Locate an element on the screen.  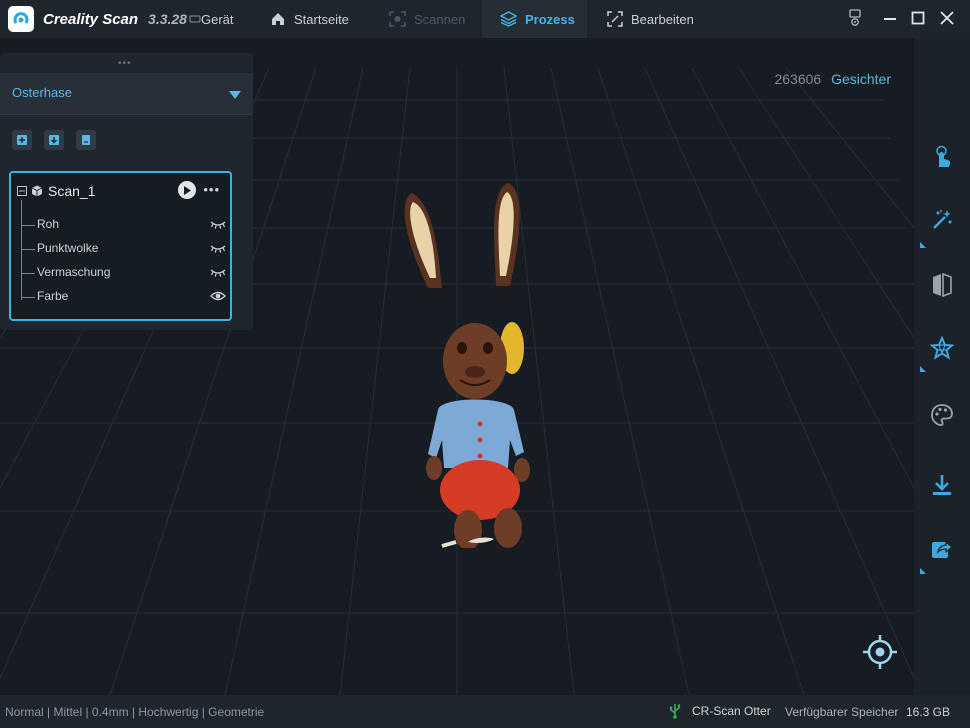
tab-home: Startseite is located at coordinates (309, 19).